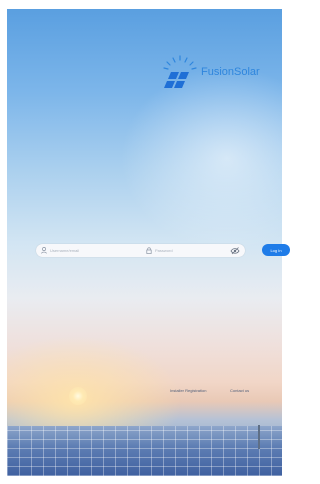  I want to click on password-field, so click(186, 250).